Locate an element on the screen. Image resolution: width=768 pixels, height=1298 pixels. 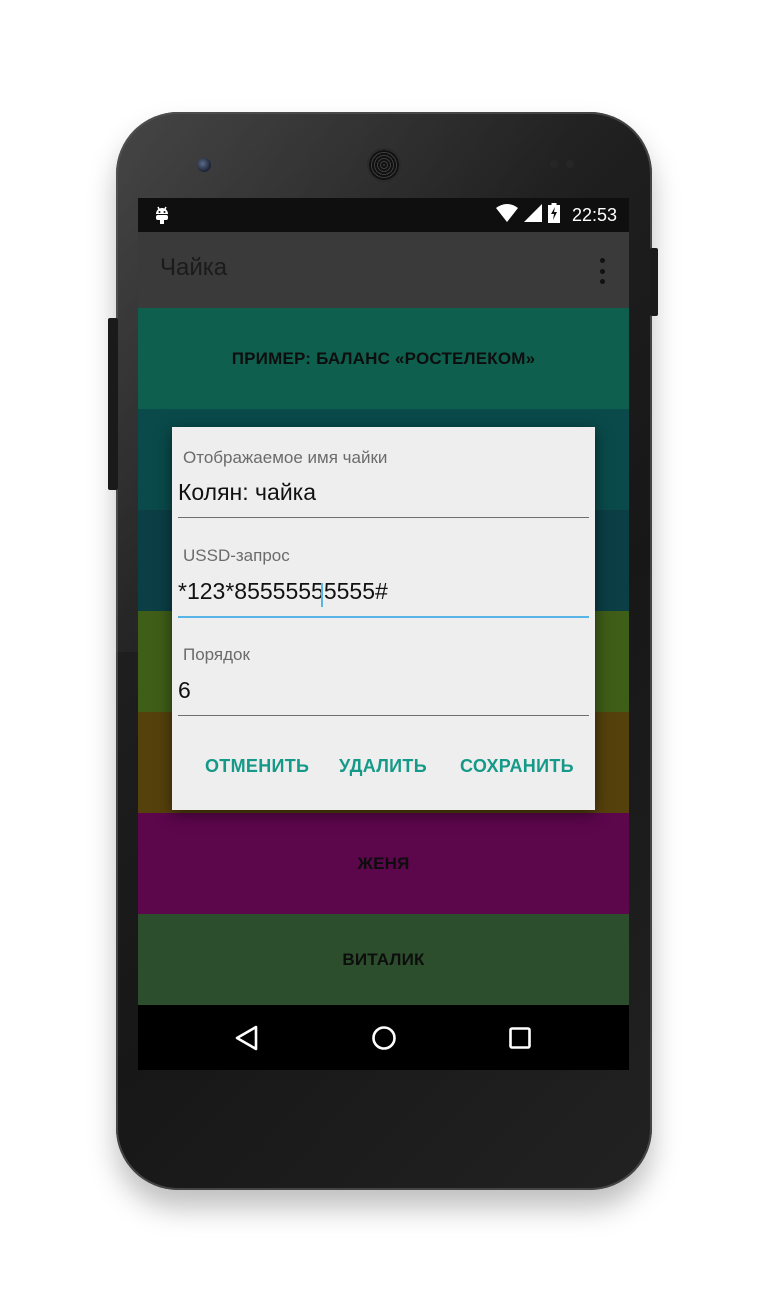
list-item-label: ВИТАЛИК is located at coordinates (383, 959).